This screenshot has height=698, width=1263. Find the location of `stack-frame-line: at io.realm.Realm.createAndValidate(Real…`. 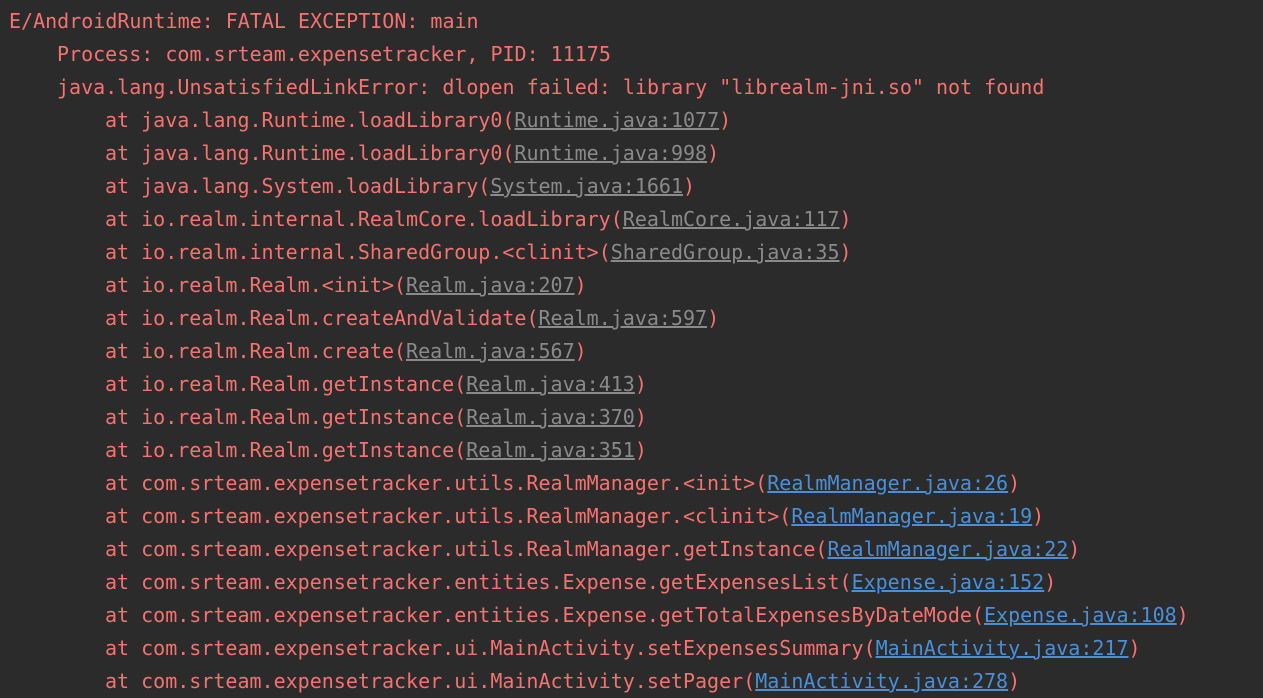

stack-frame-line: at io.realm.Realm.createAndValidate(Real… is located at coordinates (631, 318).